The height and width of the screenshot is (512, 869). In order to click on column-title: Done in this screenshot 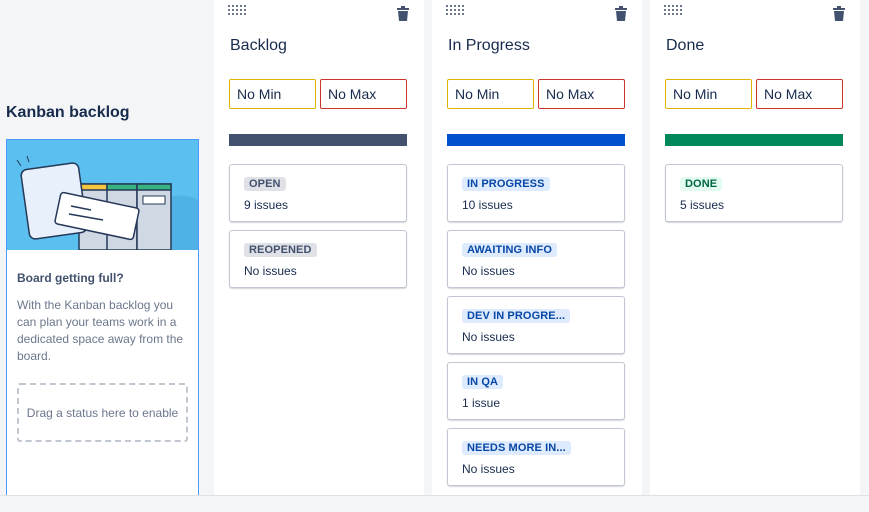, I will do `click(685, 46)`.